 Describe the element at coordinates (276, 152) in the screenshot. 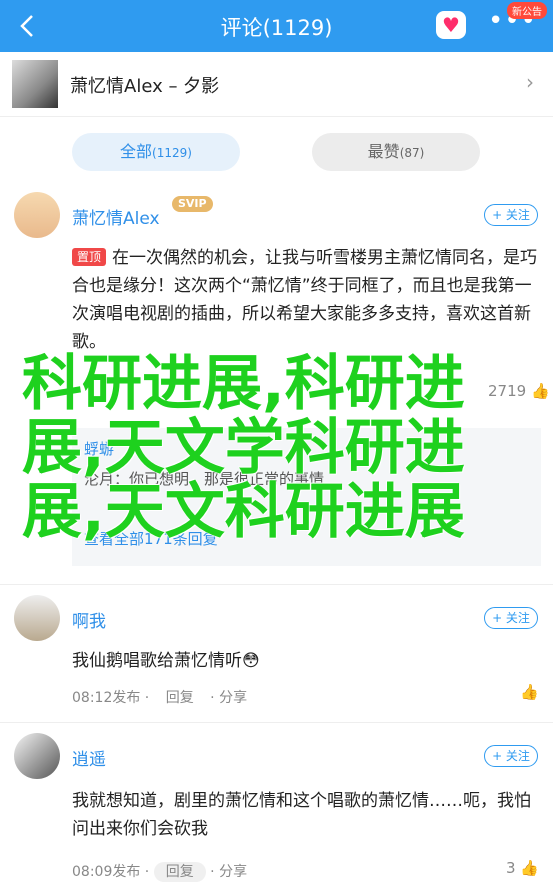

I see `comment-tabs: 全部(1129) 最赞(87)` at that location.